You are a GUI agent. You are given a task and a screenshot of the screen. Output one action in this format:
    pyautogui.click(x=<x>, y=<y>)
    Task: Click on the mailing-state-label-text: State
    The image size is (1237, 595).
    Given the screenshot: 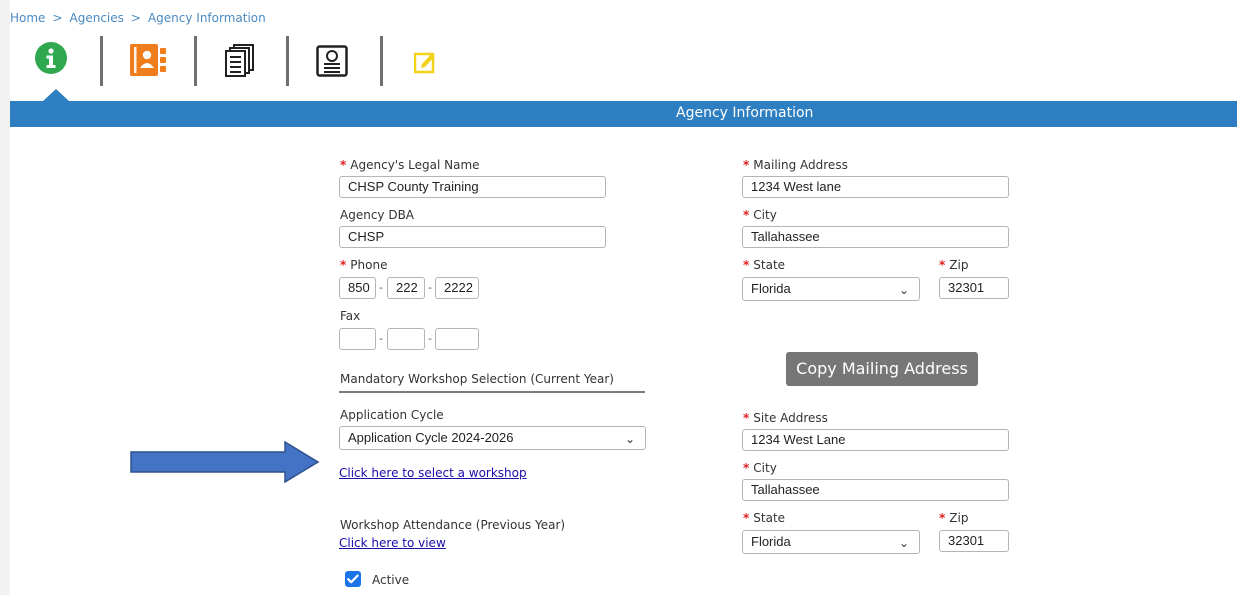 What is the action you would take?
    pyautogui.click(x=769, y=265)
    